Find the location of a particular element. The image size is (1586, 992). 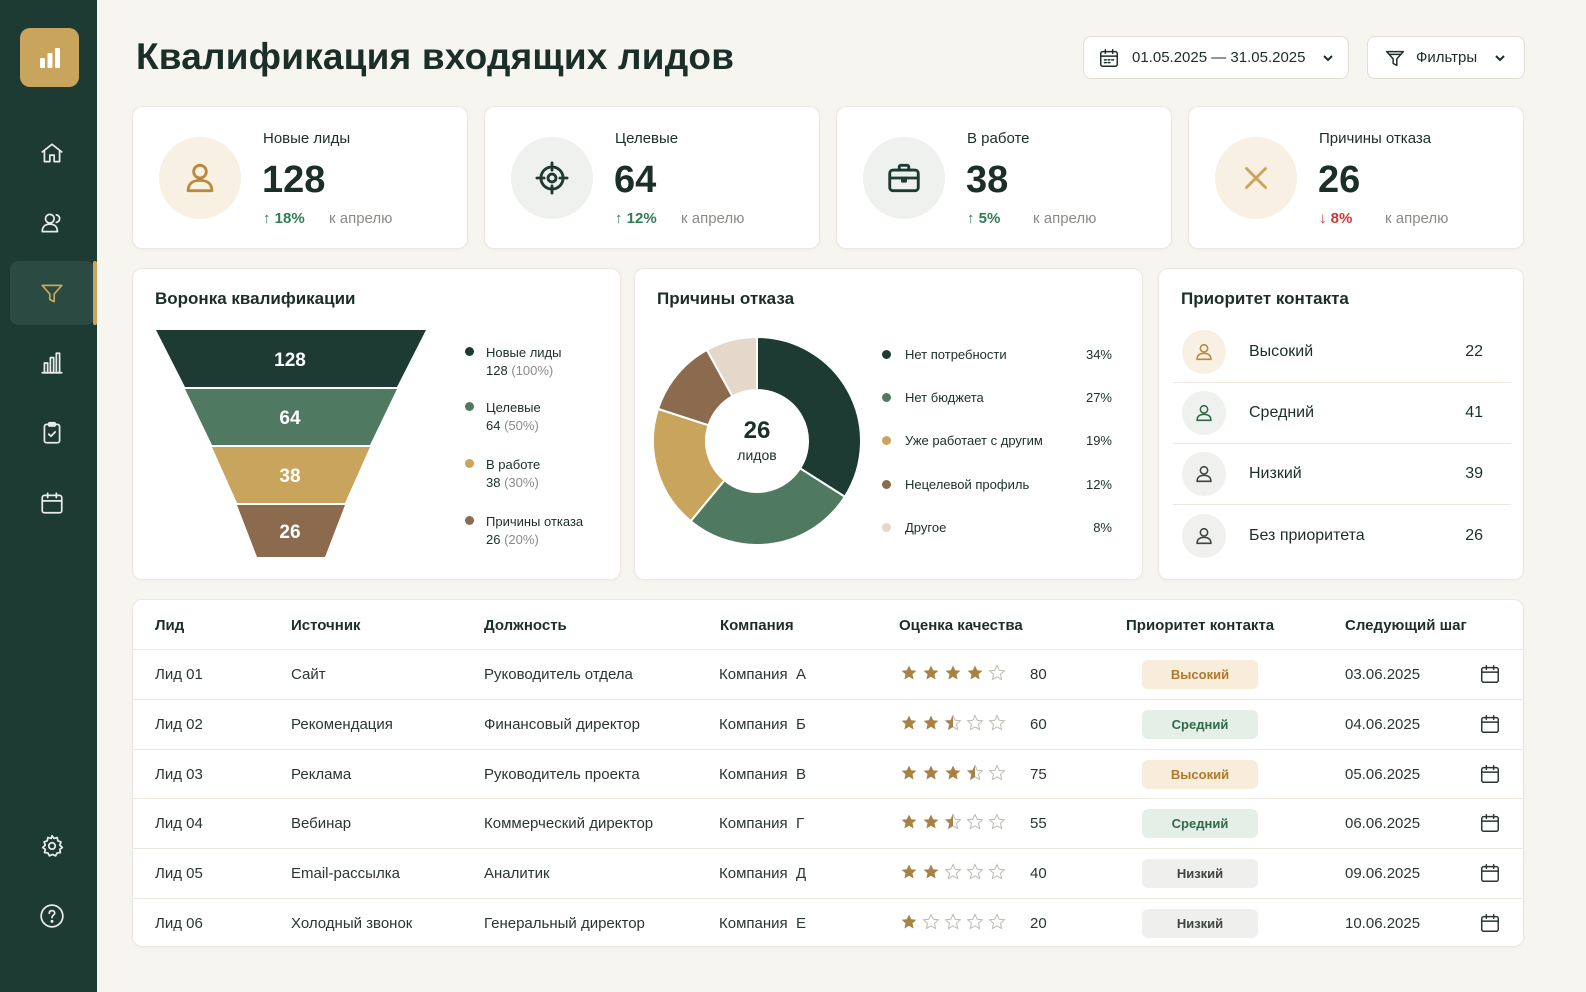

table-header: Следующий шаг is located at coordinates (1406, 625).